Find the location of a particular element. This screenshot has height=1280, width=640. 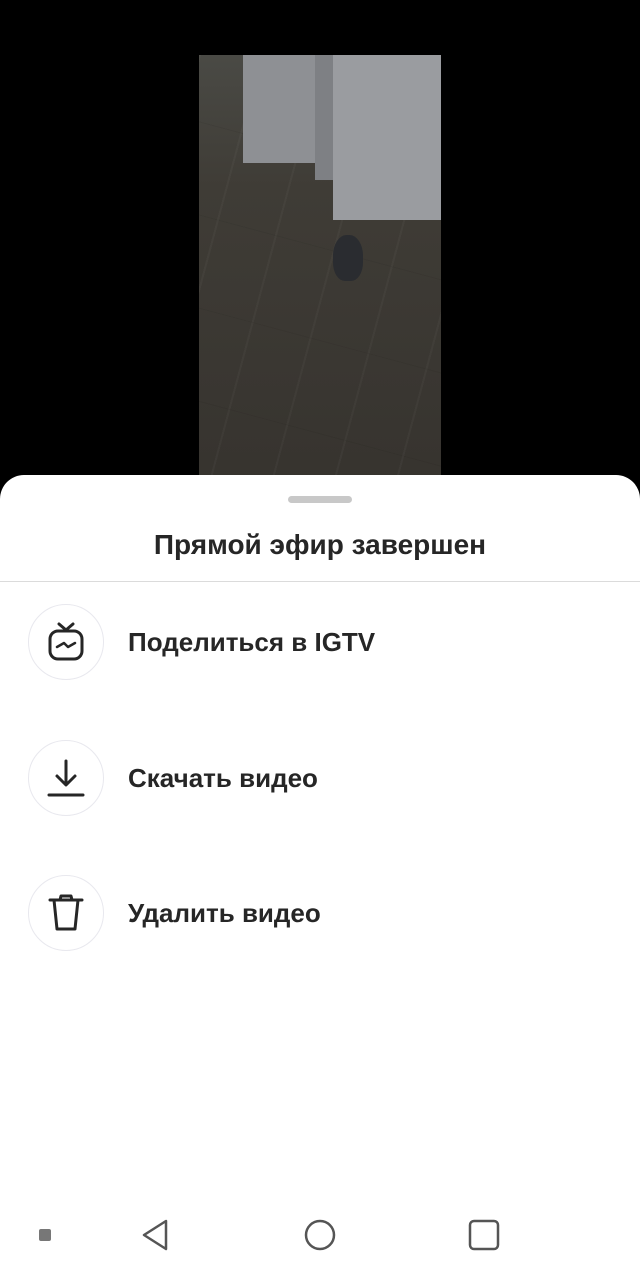

igtv-icon is located at coordinates (66, 641).